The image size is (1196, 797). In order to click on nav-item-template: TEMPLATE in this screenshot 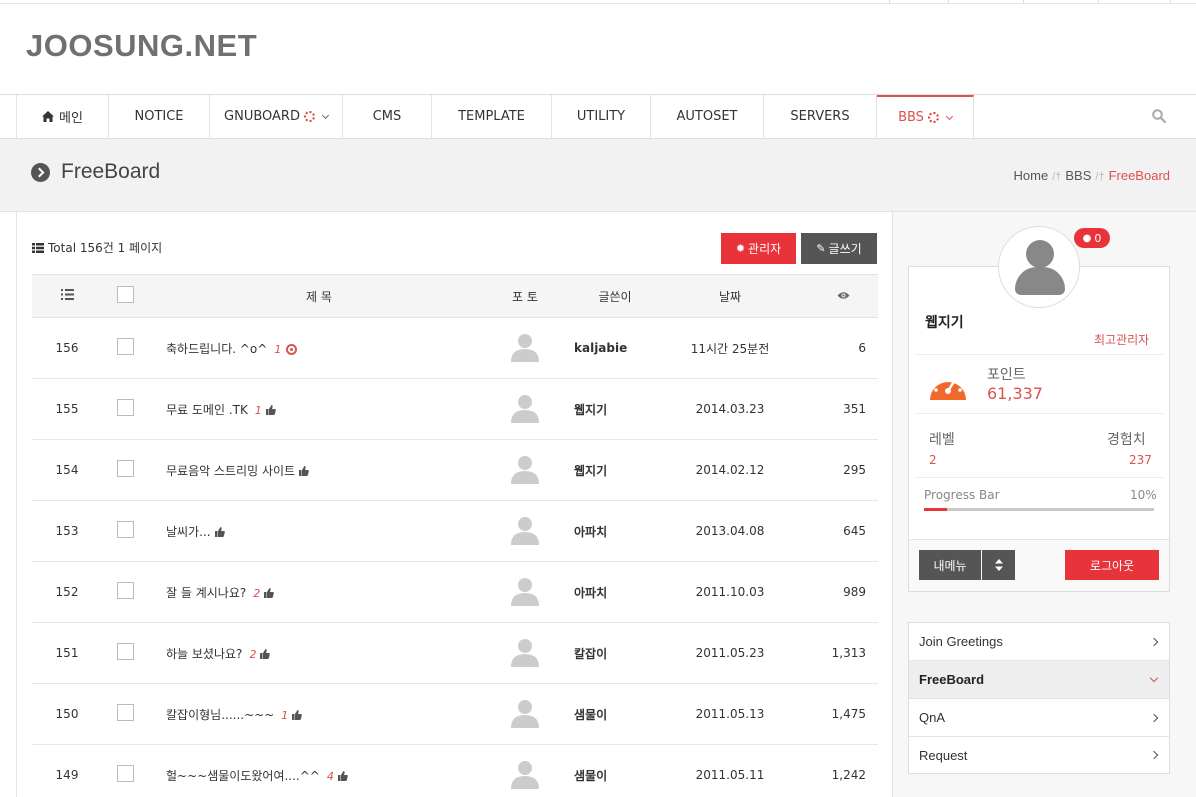, I will do `click(492, 116)`.